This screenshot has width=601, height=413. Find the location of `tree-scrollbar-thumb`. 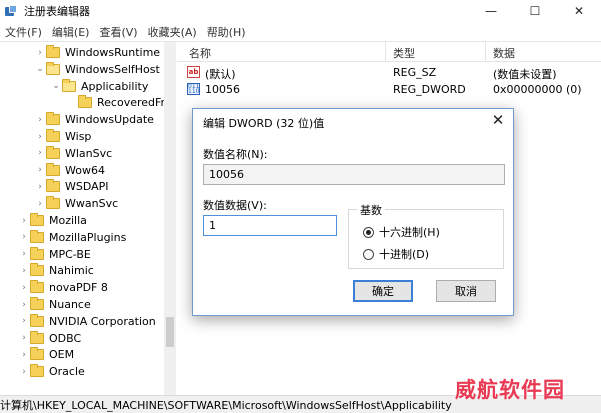

tree-scrollbar-thumb is located at coordinates (170, 332).